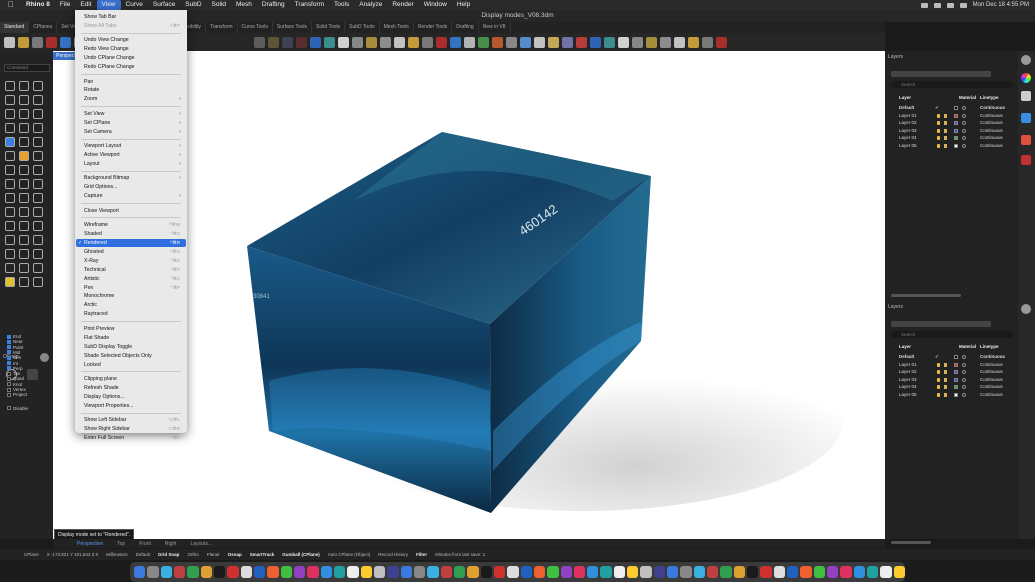 The width and height of the screenshot is (1035, 582). I want to click on layer-row: Layer 04 Continuous, so click(954, 139).